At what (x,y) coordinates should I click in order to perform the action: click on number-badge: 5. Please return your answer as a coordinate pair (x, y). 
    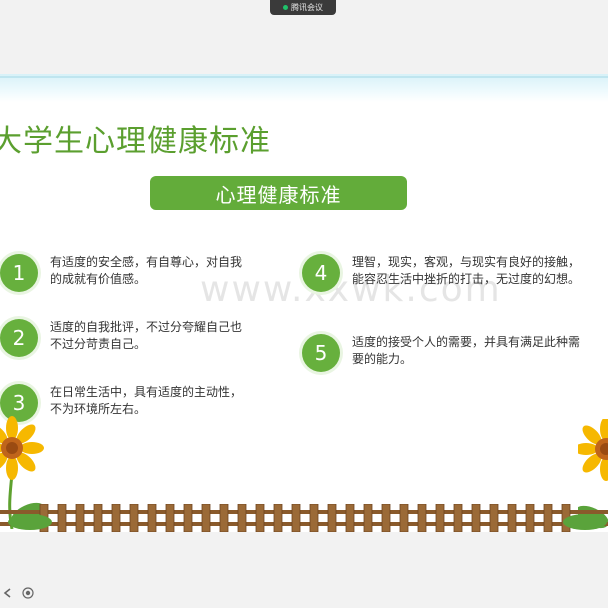
    Looking at the image, I should click on (321, 353).